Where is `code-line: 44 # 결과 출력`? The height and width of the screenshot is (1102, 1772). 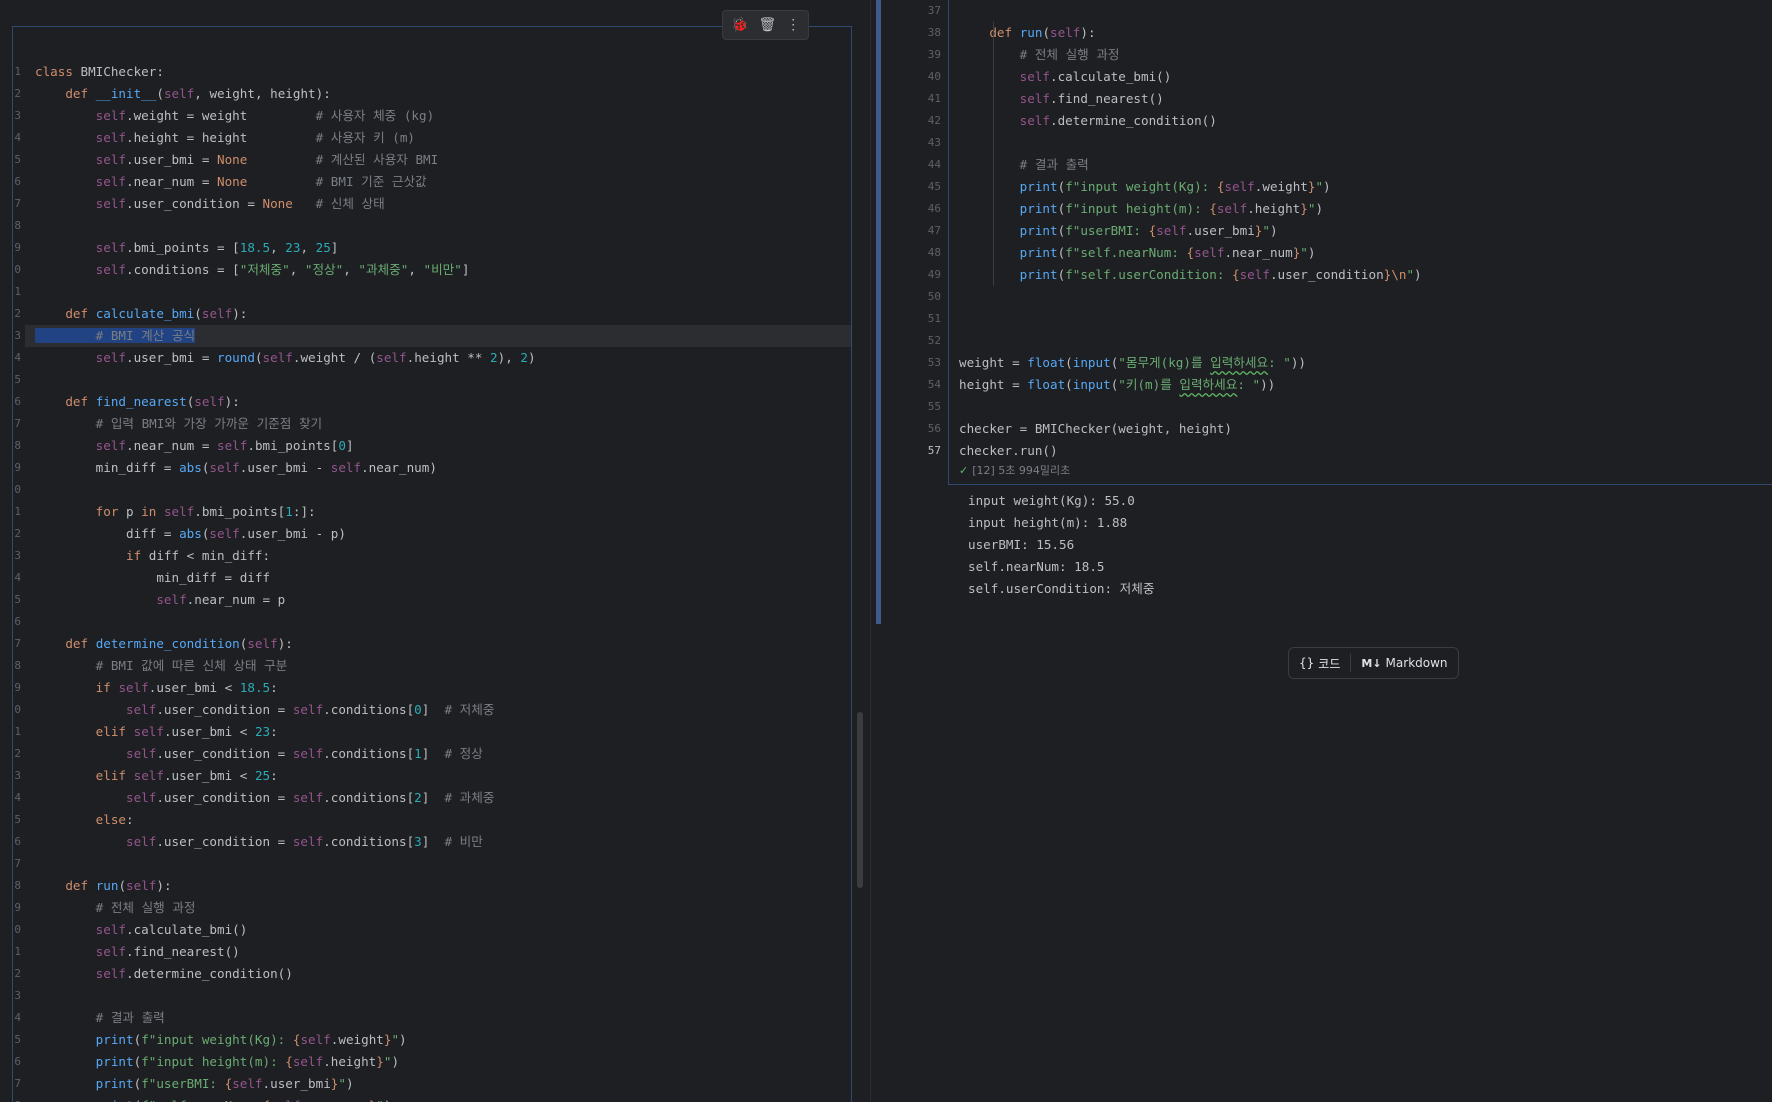 code-line: 44 # 결과 출력 is located at coordinates (1175, 165).